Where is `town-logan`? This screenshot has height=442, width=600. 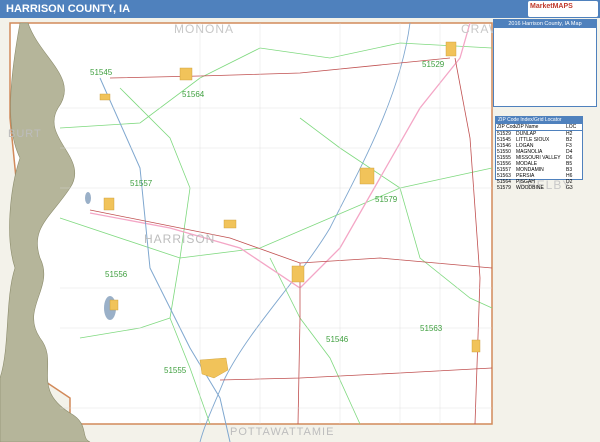
town-logan is located at coordinates (298, 274).